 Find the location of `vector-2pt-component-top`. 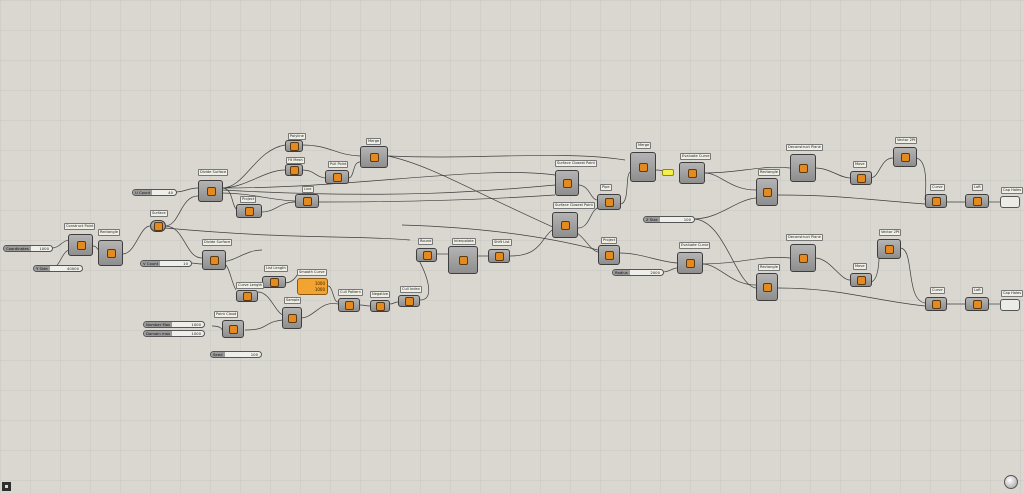

vector-2pt-component-top is located at coordinates (905, 157).